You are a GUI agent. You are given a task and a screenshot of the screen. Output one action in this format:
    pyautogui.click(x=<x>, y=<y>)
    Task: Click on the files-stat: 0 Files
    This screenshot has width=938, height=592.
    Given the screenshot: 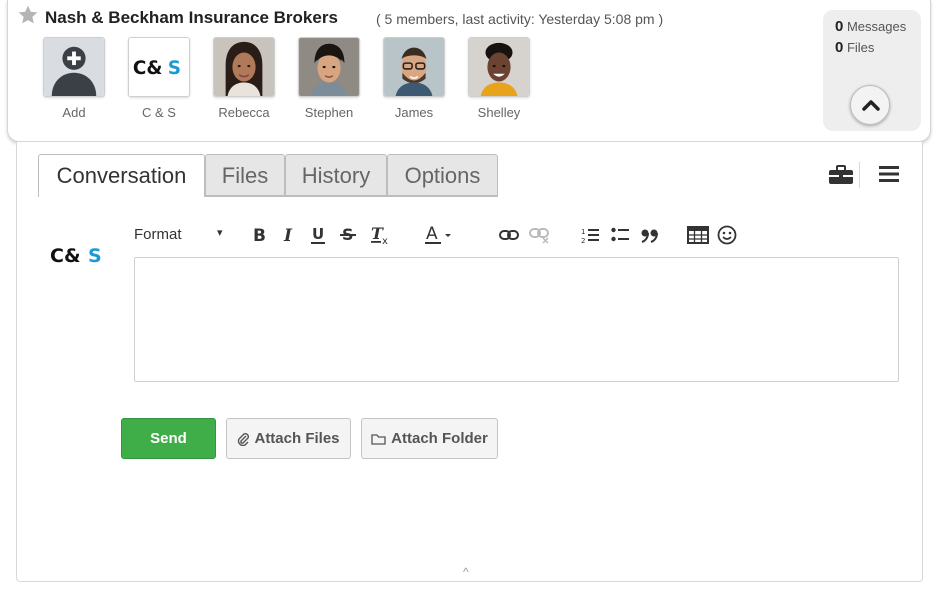 What is the action you would take?
    pyautogui.click(x=854, y=47)
    